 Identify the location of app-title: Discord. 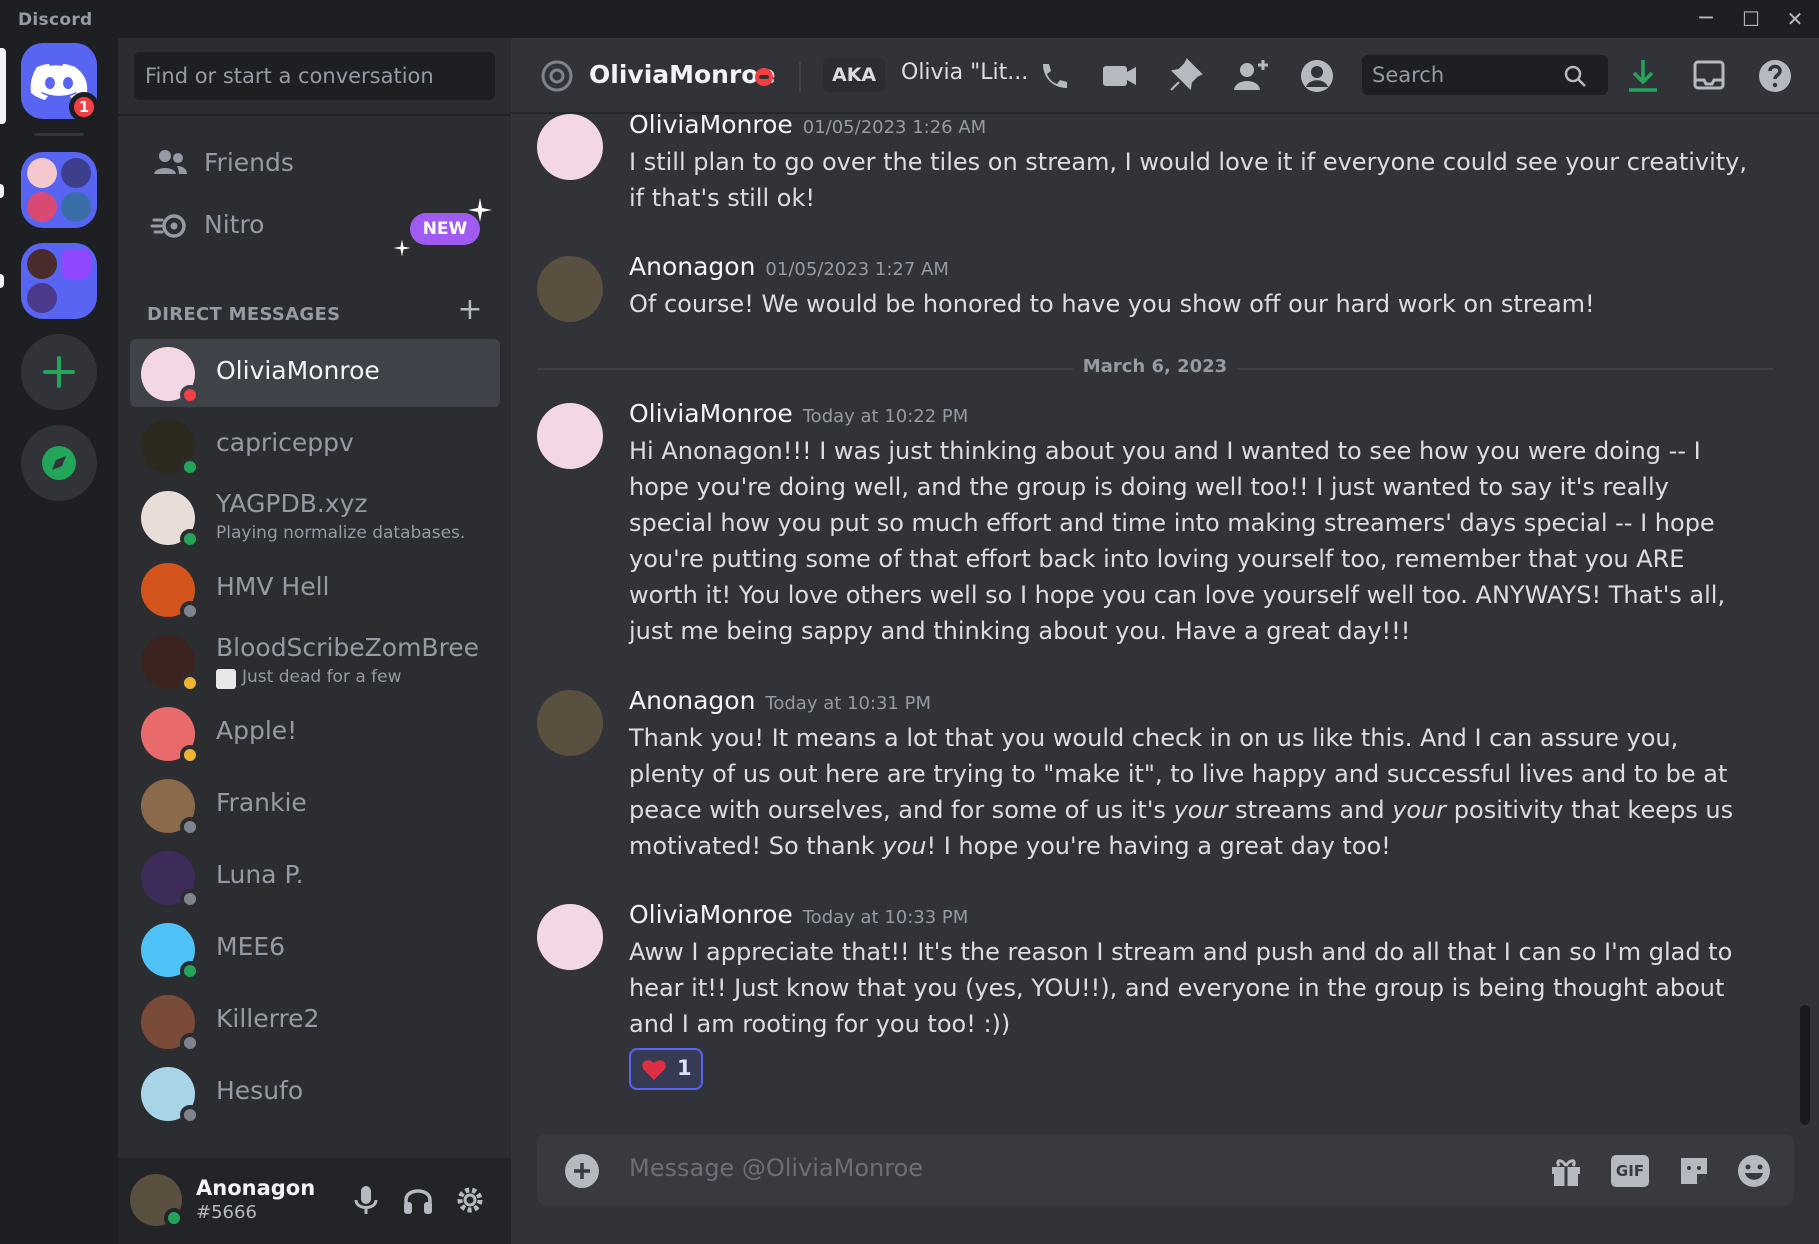
(55, 20).